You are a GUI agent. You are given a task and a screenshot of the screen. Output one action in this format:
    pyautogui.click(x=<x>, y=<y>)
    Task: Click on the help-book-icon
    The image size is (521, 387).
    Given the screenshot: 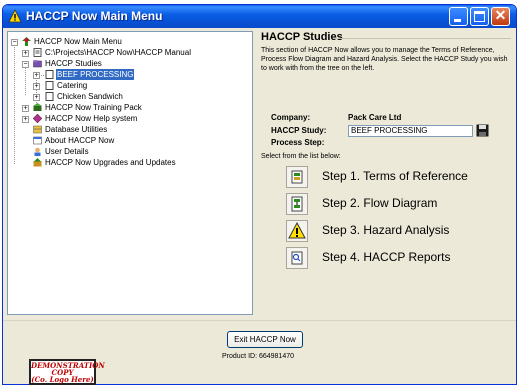 What is the action you would take?
    pyautogui.click(x=37, y=118)
    